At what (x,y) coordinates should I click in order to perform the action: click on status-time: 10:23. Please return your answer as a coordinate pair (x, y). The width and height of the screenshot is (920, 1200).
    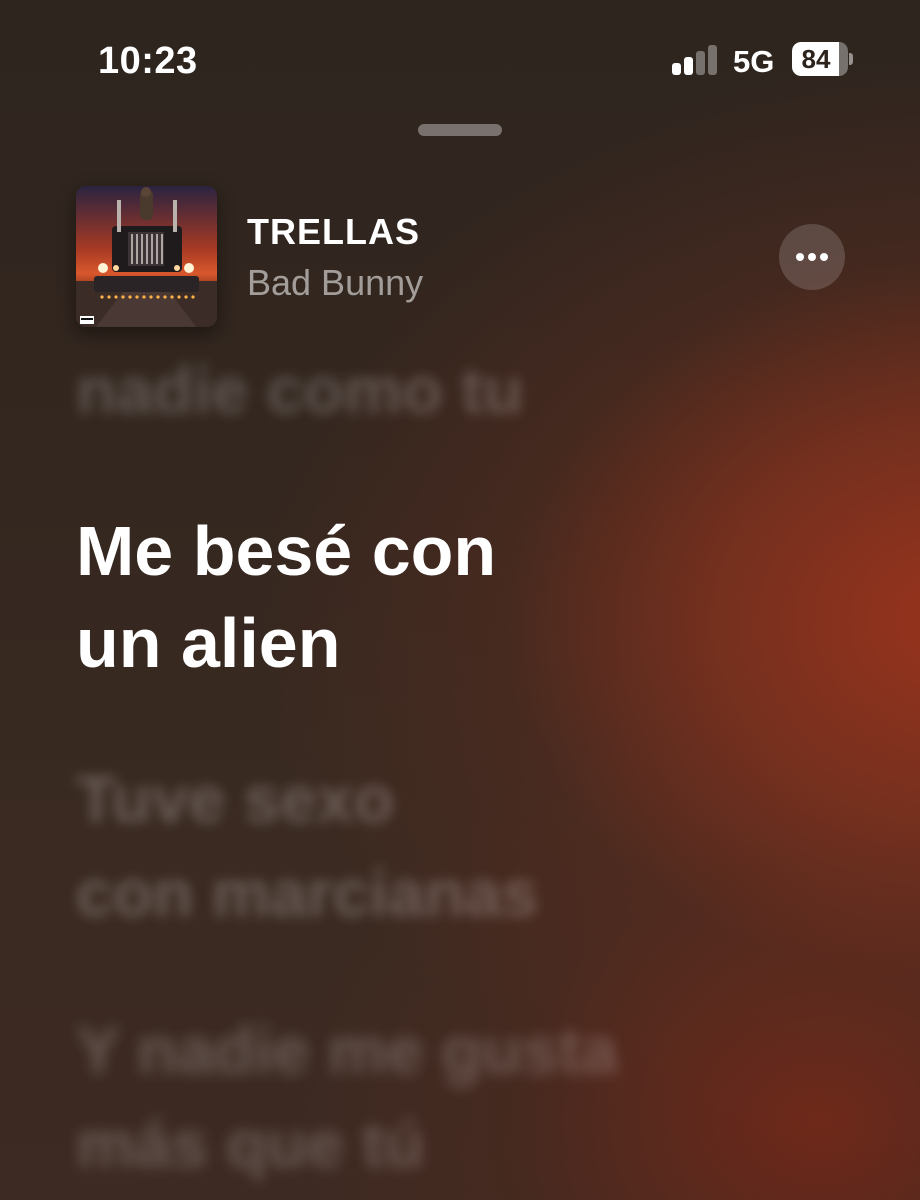
    Looking at the image, I should click on (148, 61).